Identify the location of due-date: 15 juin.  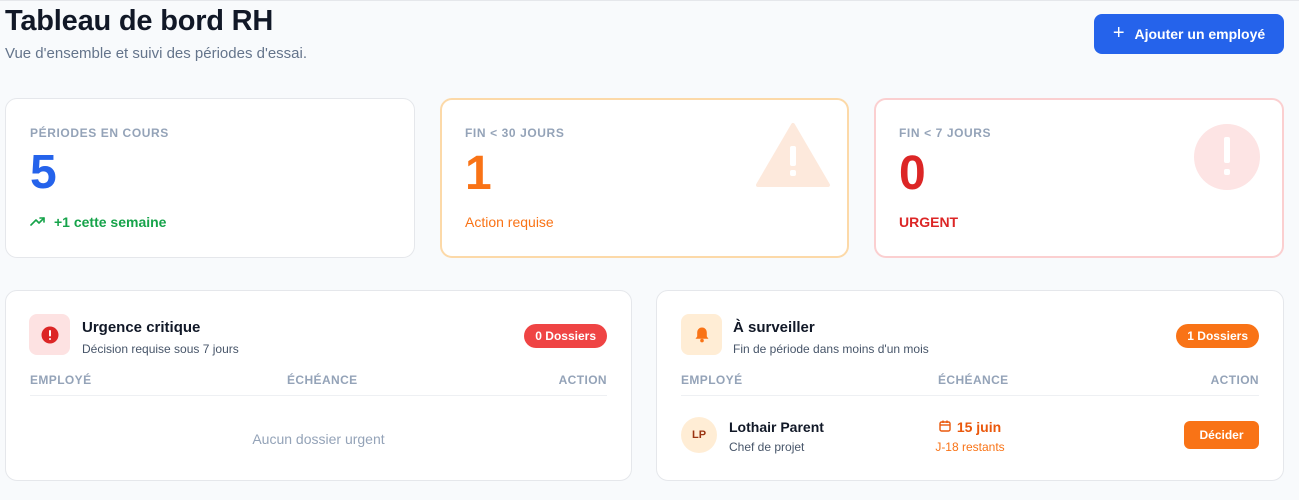
(970, 427).